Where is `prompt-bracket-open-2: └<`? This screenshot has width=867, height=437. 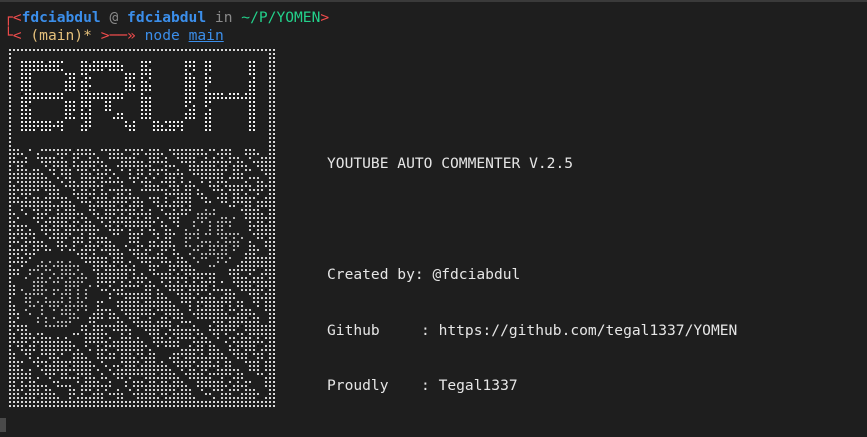 prompt-bracket-open-2: └< is located at coordinates (13, 35).